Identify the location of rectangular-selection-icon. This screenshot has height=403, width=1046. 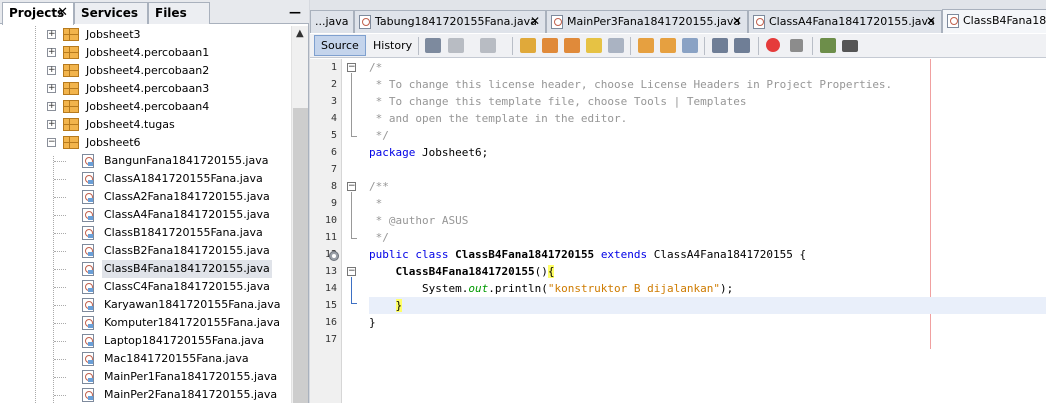
(616, 45).